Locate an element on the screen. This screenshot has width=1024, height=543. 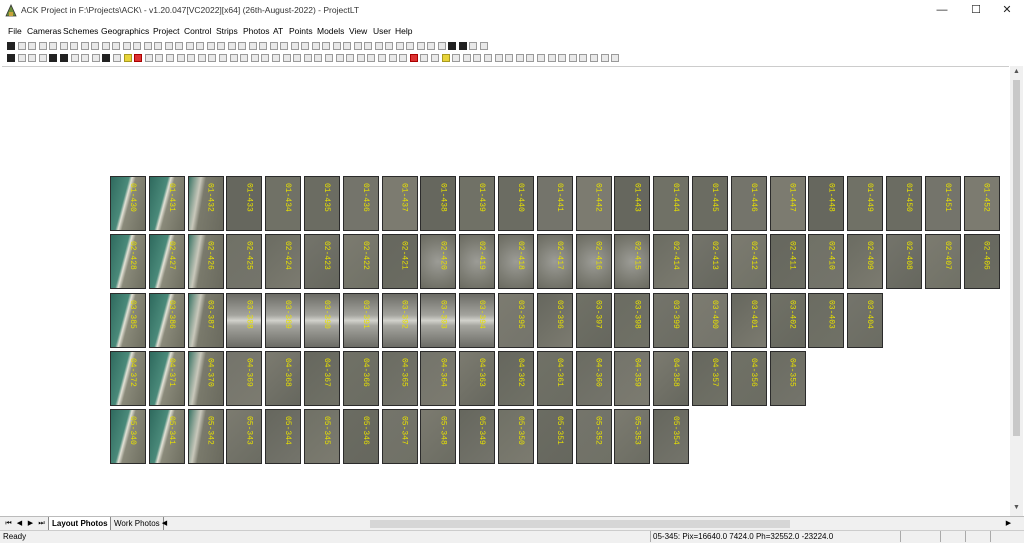
photo-thumbnail: 01-449 is located at coordinates (865, 203).